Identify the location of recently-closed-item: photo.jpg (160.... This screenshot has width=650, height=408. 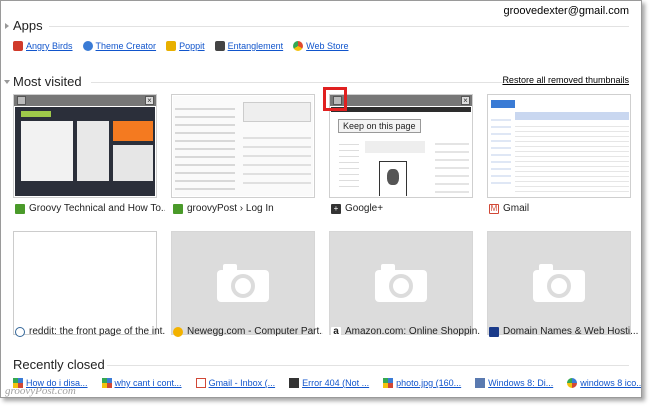
(422, 383).